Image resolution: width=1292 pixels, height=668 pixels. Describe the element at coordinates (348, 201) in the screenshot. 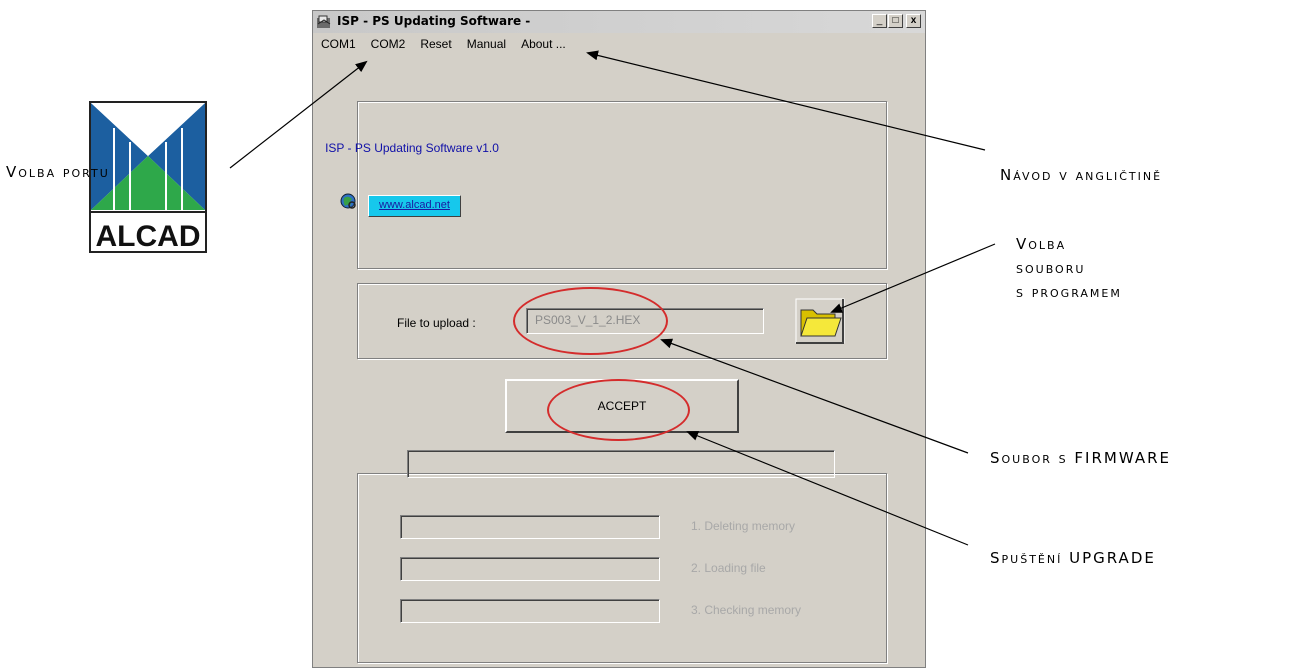

I see `globe-icon` at that location.